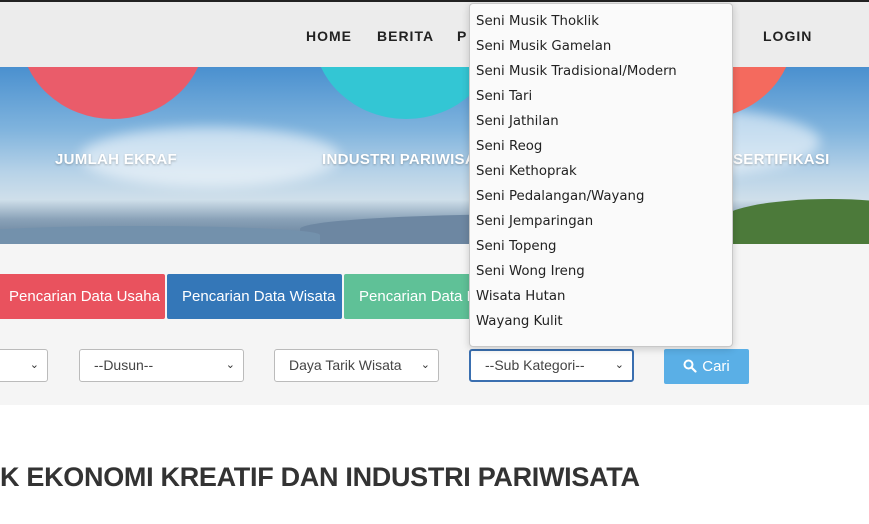 The width and height of the screenshot is (869, 524). What do you see at coordinates (601, 71) in the screenshot?
I see `dropdown-option: Seni Musik Tradisional/Modern` at bounding box center [601, 71].